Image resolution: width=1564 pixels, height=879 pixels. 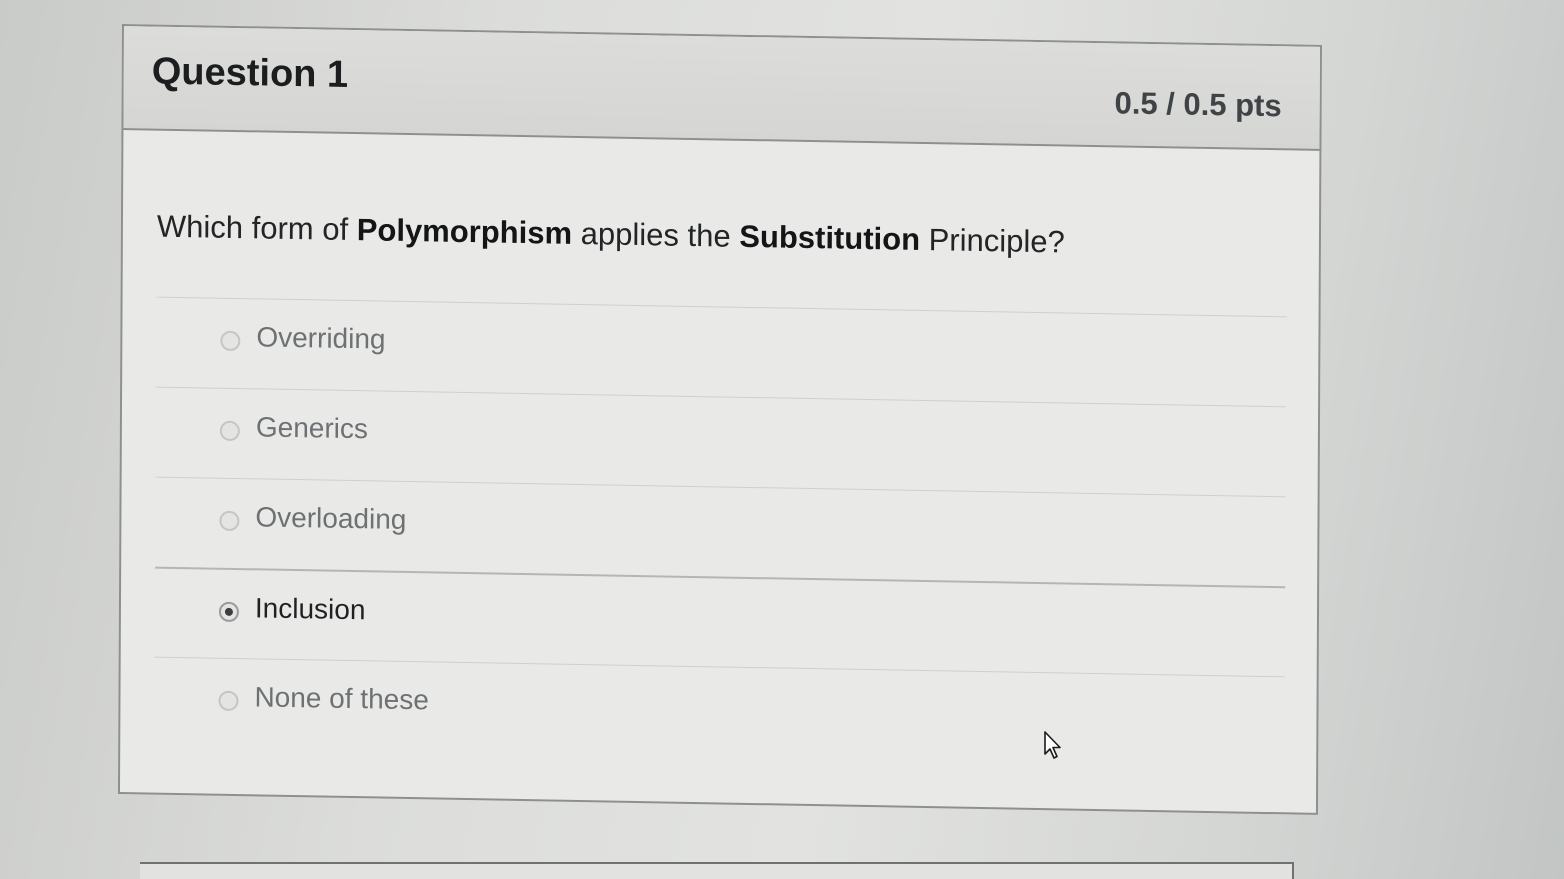 I want to click on question-text-bold: Substitution, so click(x=830, y=237).